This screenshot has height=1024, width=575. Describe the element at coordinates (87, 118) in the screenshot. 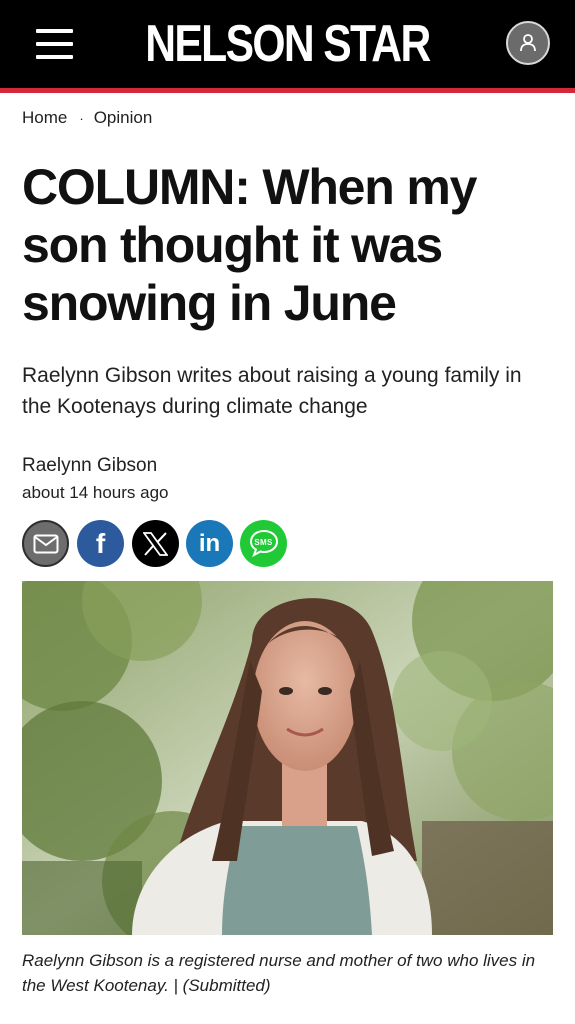

I see `breadcrumb: Home · Opinion` at that location.